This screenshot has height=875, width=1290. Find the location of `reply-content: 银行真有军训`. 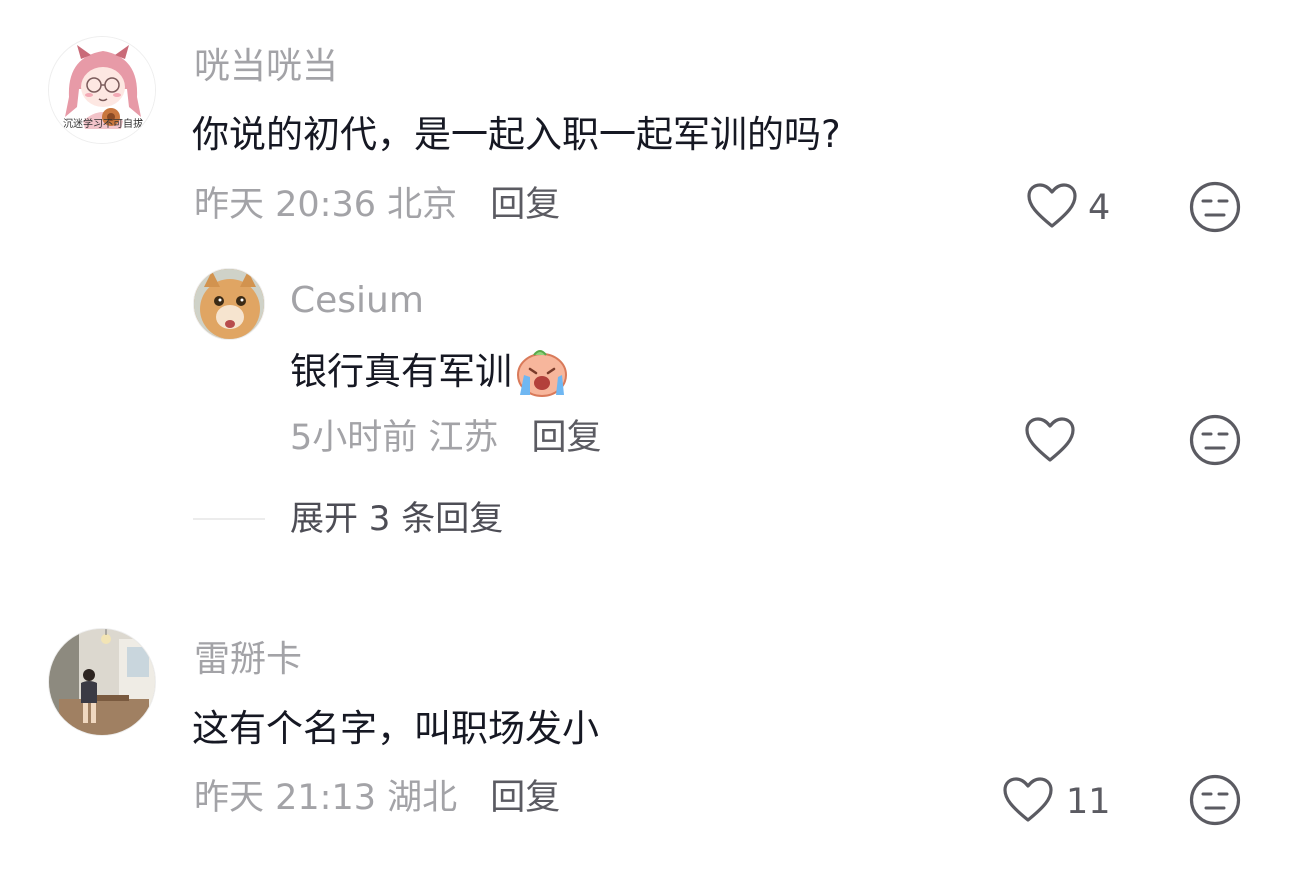

reply-content: 银行真有军训 is located at coordinates (429, 372).